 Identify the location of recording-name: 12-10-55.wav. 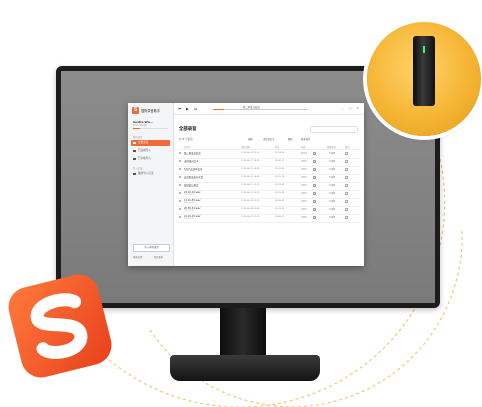
(192, 200).